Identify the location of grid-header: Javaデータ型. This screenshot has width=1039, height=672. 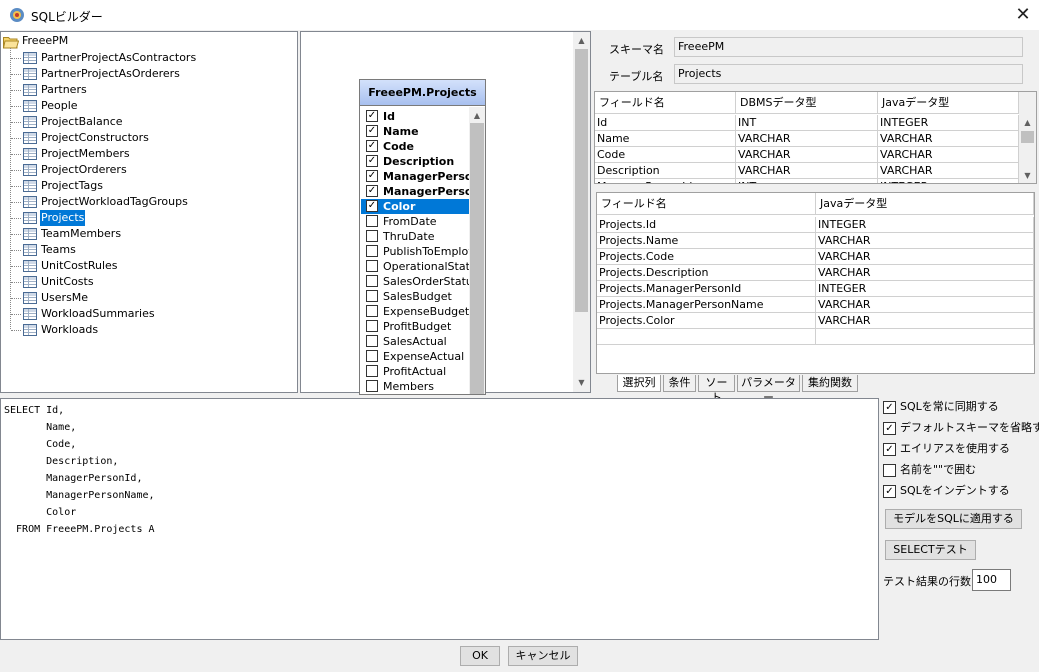
(948, 103).